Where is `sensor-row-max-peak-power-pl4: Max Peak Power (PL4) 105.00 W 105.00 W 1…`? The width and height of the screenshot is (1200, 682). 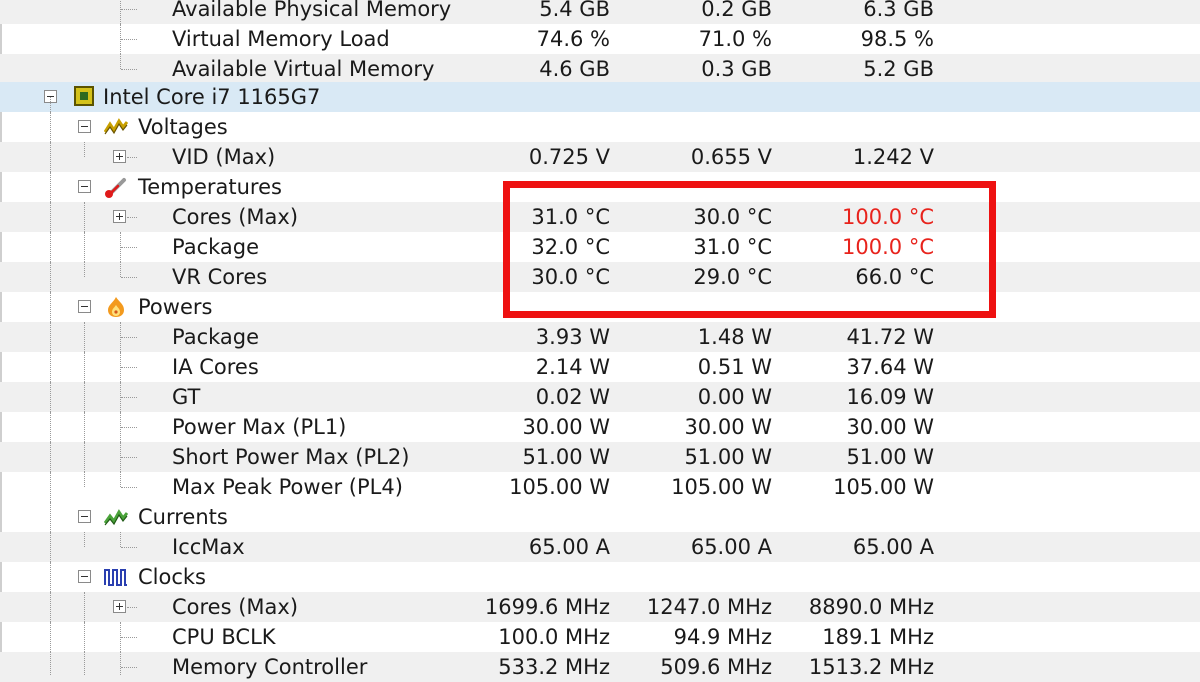
sensor-row-max-peak-power-pl4: Max Peak Power (PL4) 105.00 W 105.00 W 1… is located at coordinates (600, 487).